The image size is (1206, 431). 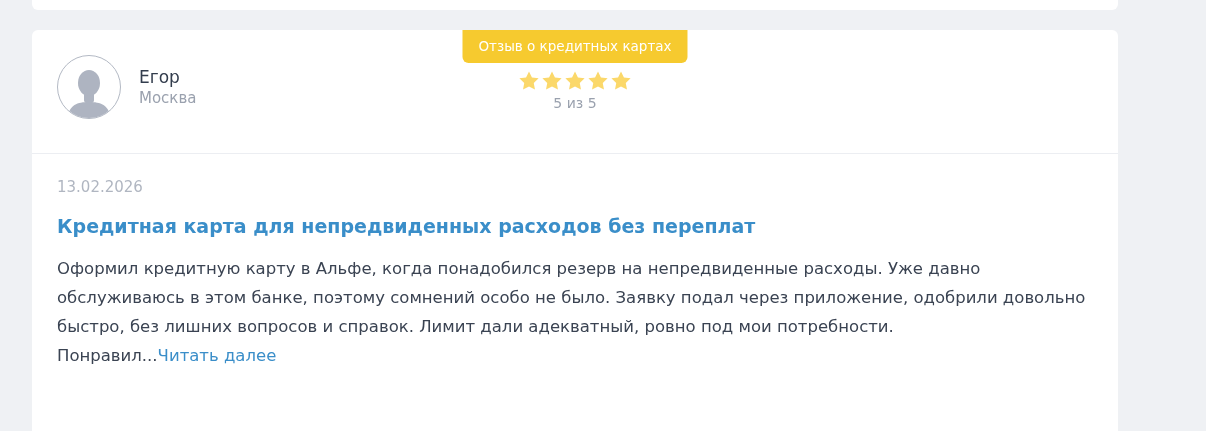 I want to click on avatar-icon, so click(x=89, y=87).